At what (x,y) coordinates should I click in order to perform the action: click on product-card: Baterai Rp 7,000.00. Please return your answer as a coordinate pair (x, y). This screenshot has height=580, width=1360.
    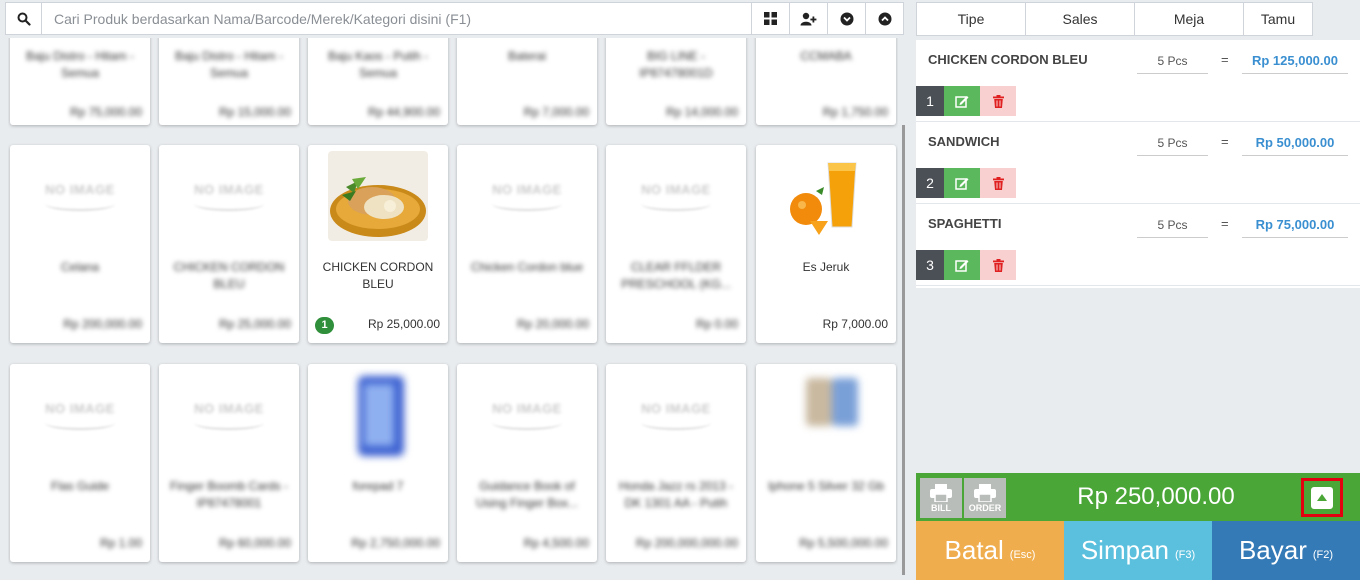
    Looking at the image, I should click on (527, 81).